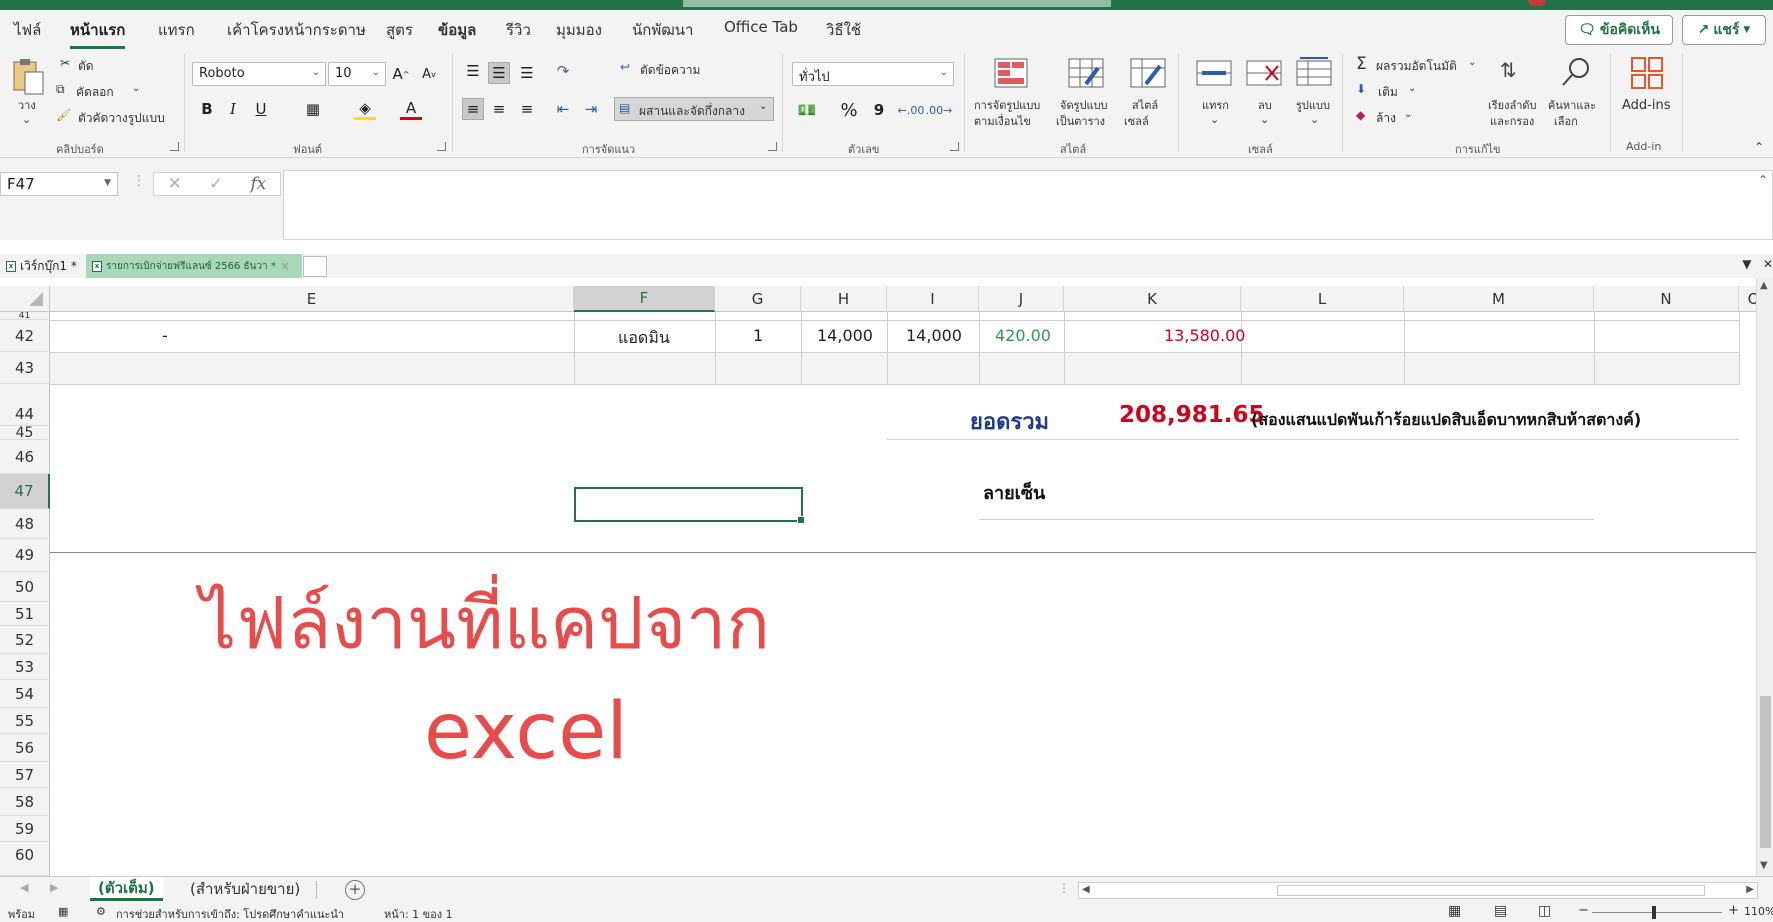 The height and width of the screenshot is (922, 1773). I want to click on underline-button: U, so click(261, 109).